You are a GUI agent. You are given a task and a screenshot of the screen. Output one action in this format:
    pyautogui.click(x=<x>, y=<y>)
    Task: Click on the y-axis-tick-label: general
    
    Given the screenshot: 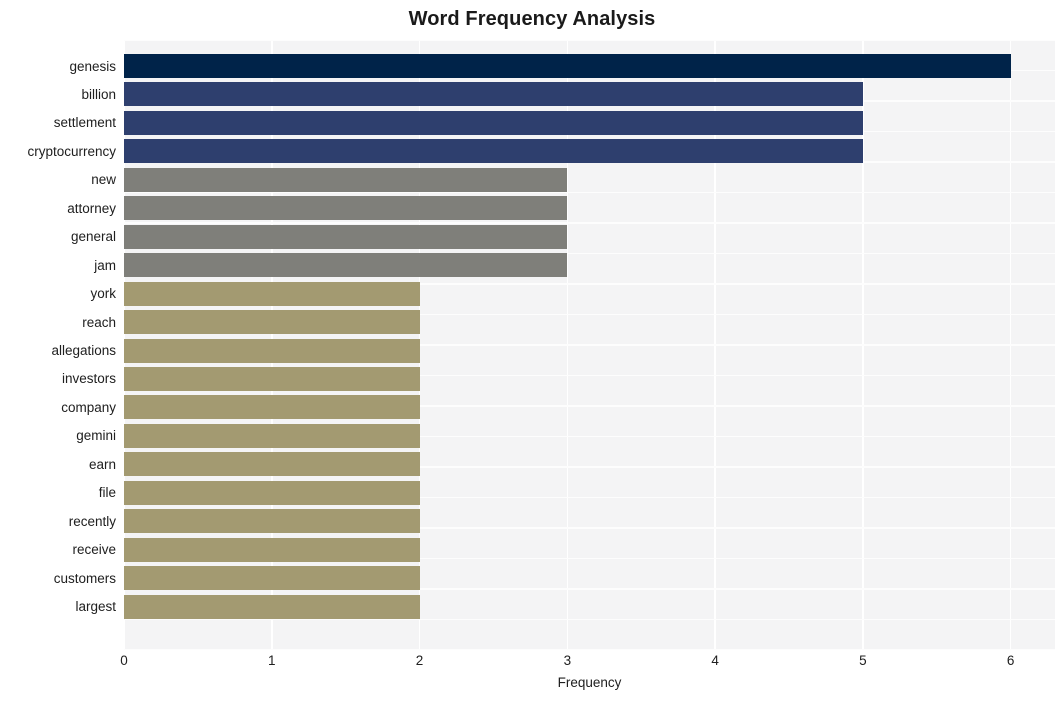 What is the action you would take?
    pyautogui.click(x=93, y=237)
    